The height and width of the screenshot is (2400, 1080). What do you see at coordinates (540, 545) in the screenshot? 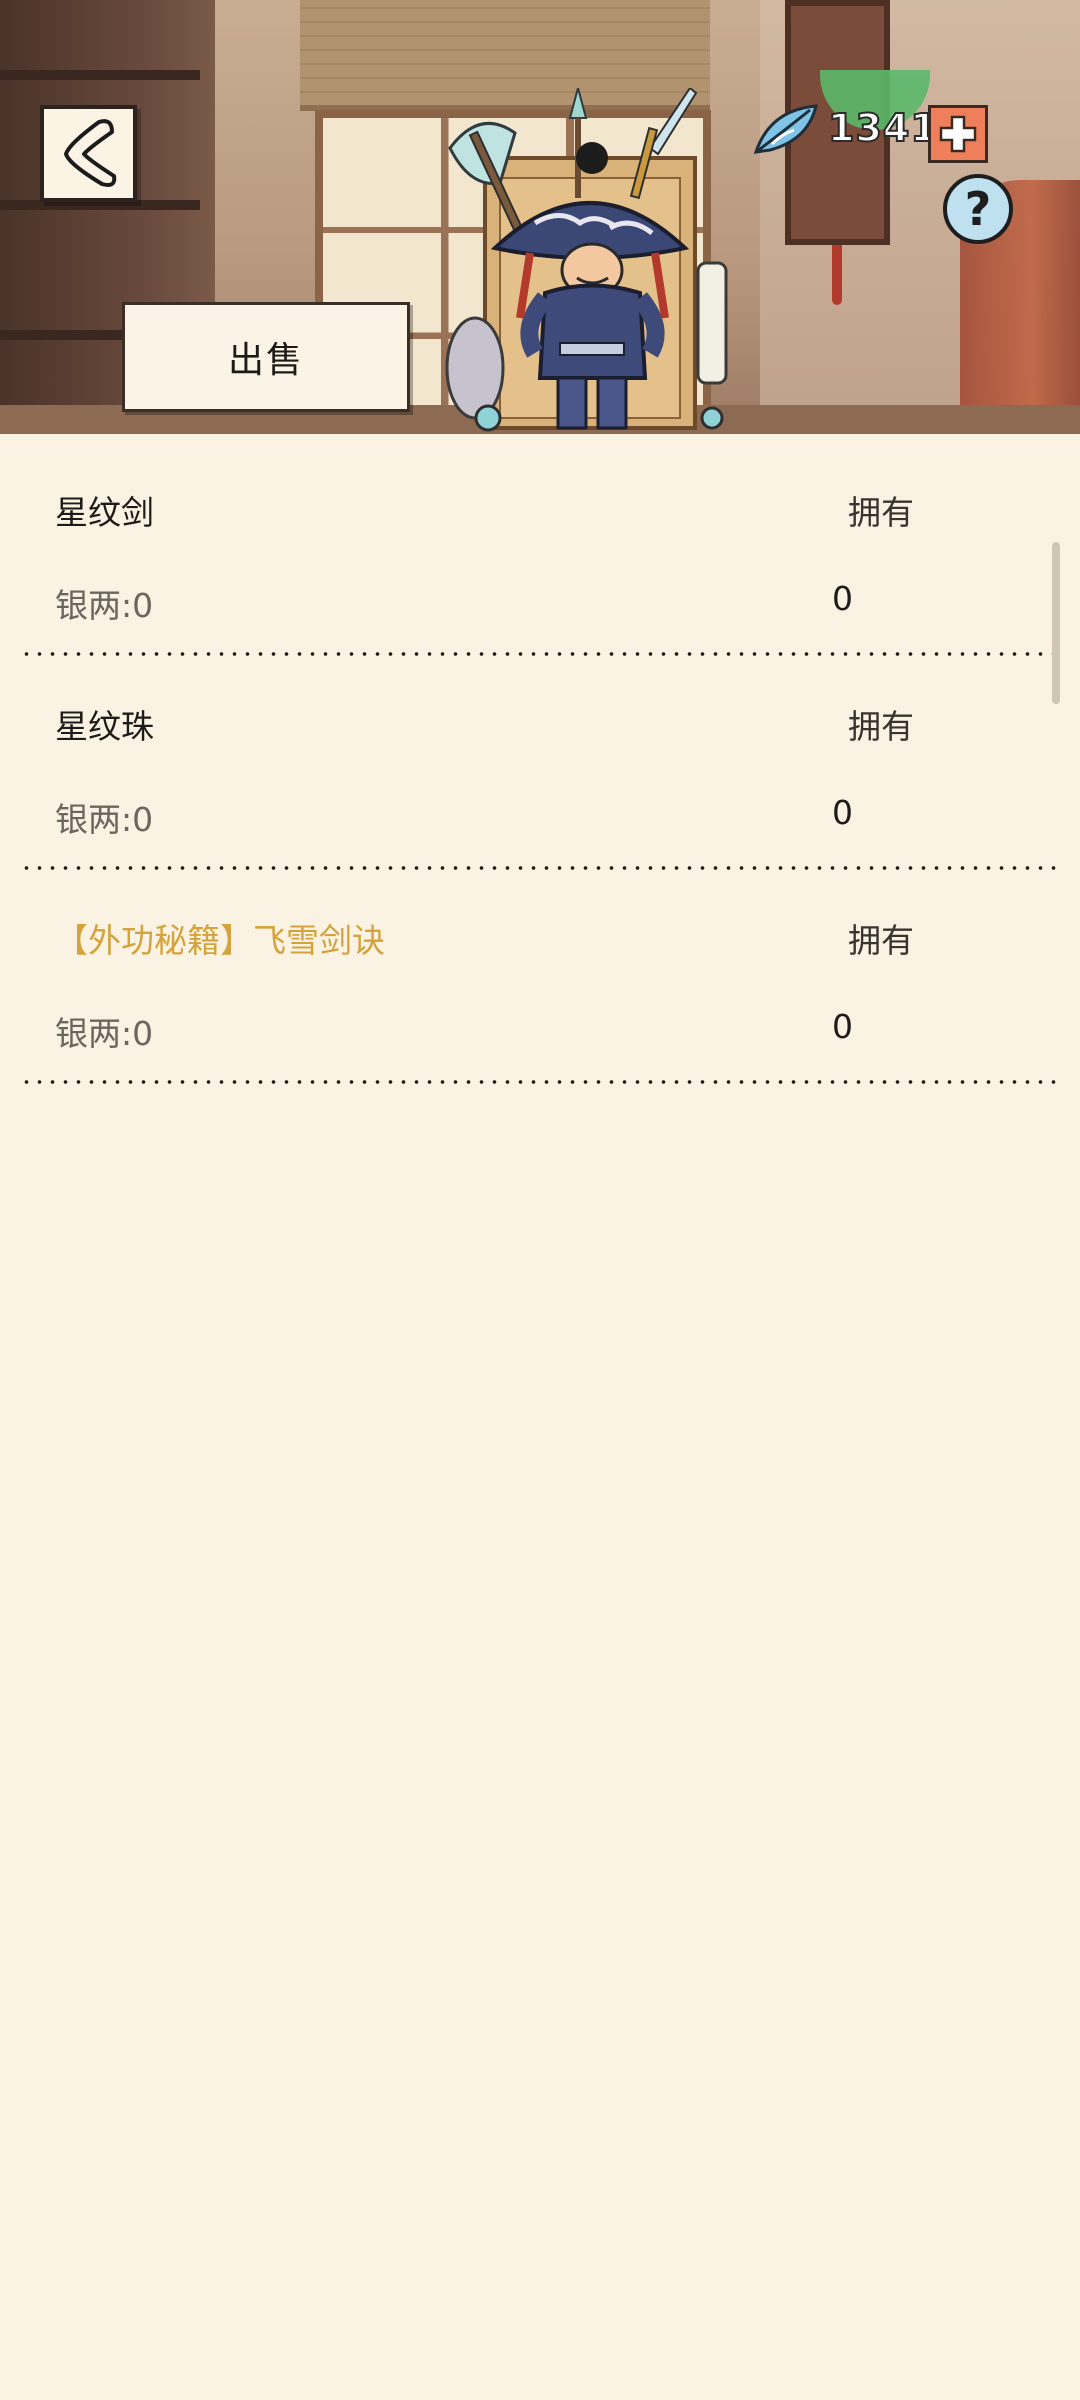
I see `list-item: 星纹剑 拥有 银两:0 0` at bounding box center [540, 545].